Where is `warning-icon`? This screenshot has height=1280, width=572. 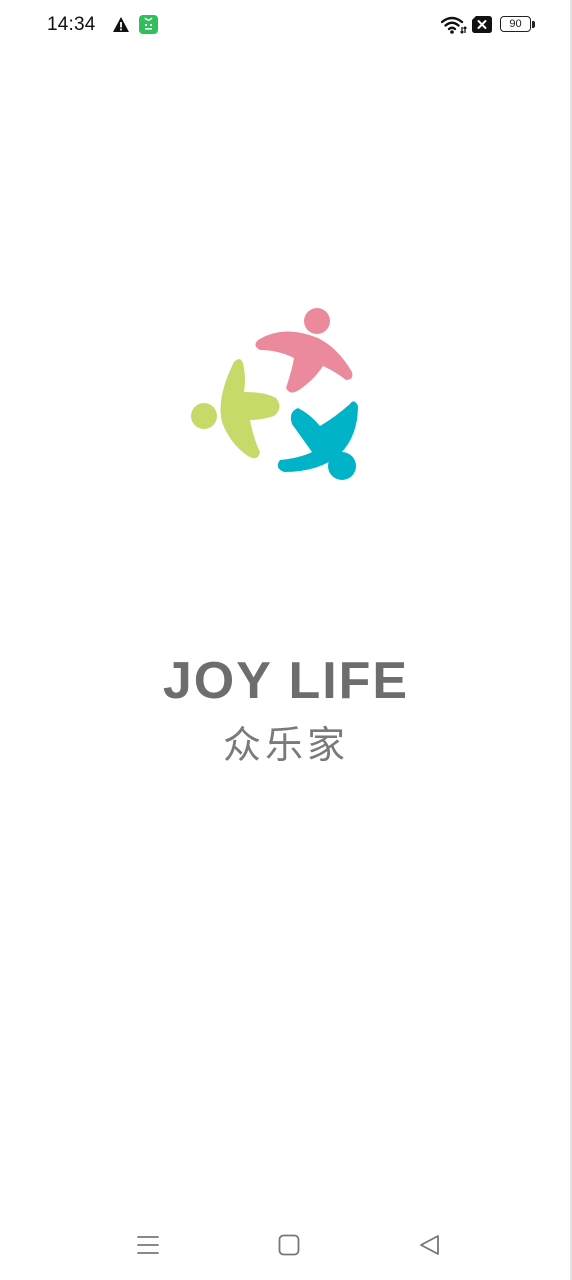 warning-icon is located at coordinates (121, 24).